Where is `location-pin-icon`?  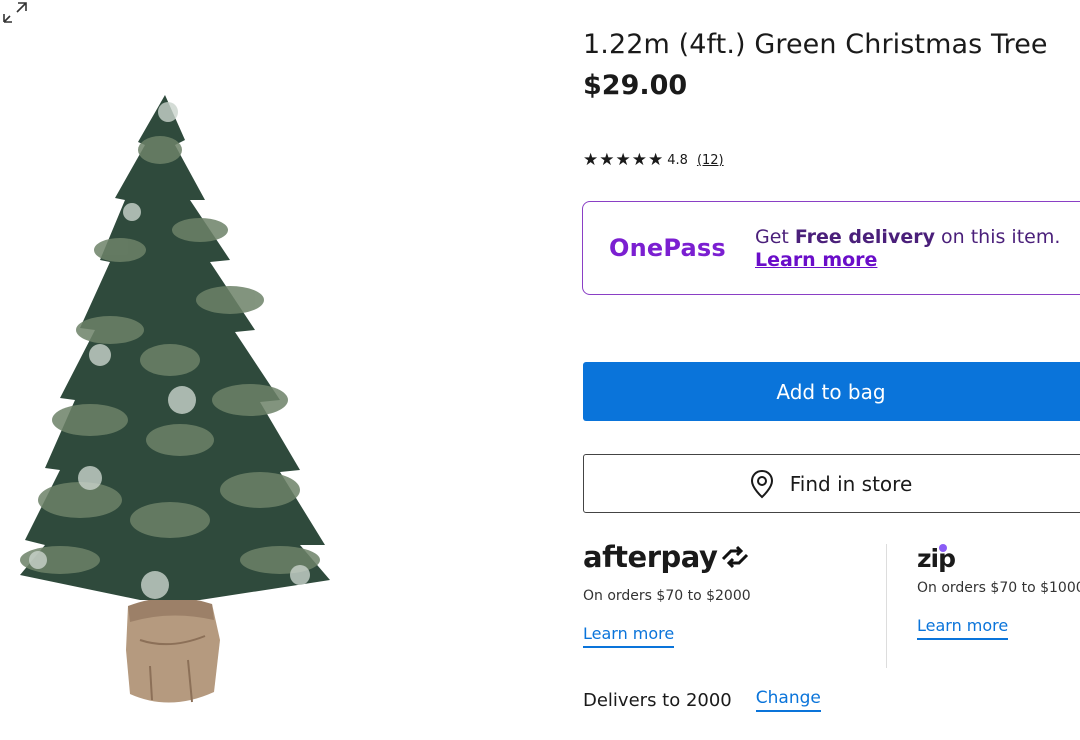
location-pin-icon is located at coordinates (761, 483).